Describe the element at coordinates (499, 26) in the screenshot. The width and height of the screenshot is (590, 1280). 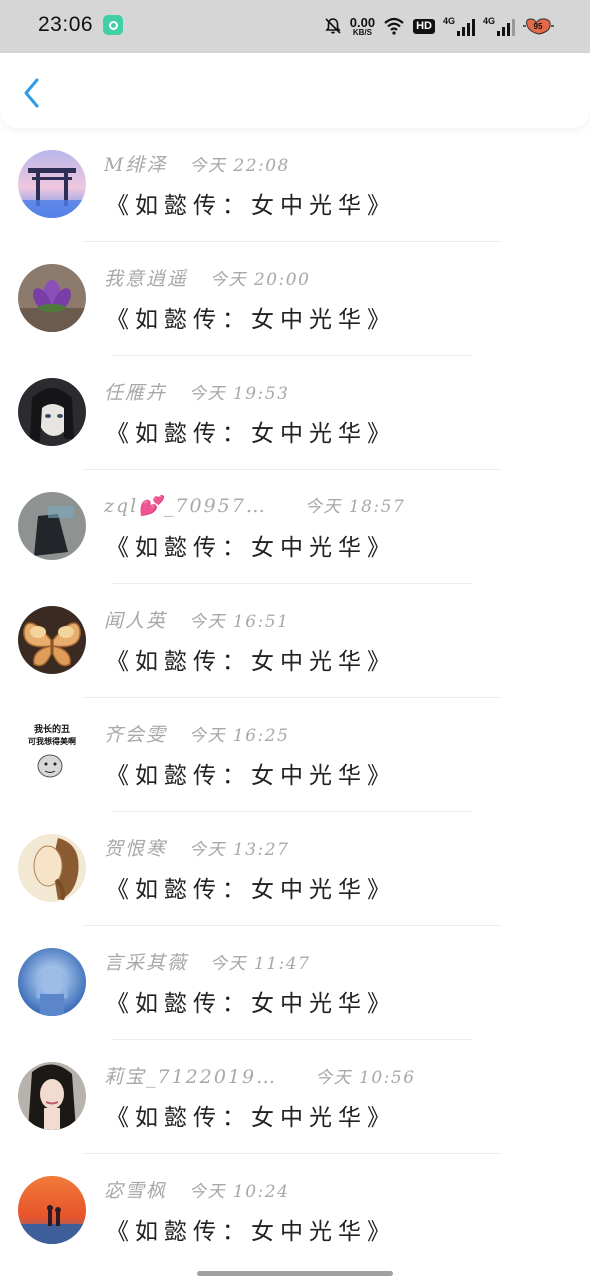
I see `signal-sim2-icon: 4G` at that location.